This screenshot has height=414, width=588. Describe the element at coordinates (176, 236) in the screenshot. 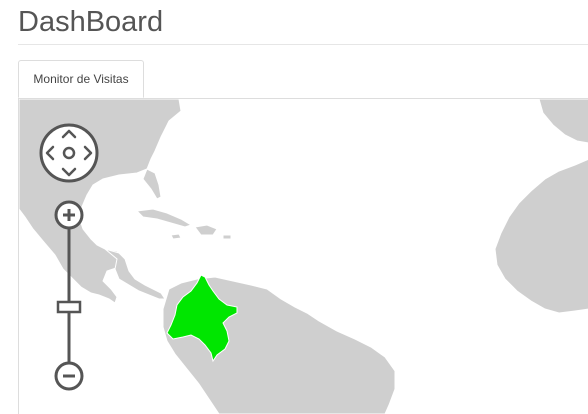

I see `jamaica-land` at that location.